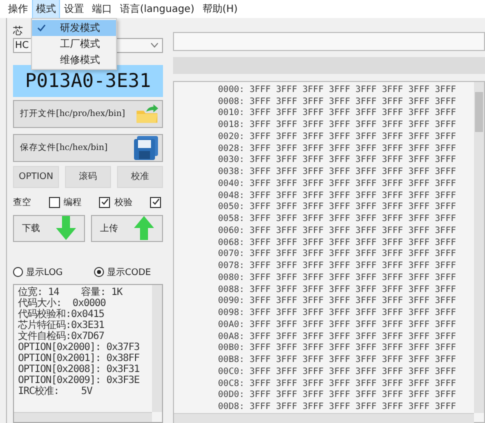 The image size is (485, 423). I want to click on log-line: 代码大小: 0x0000, so click(62, 303).